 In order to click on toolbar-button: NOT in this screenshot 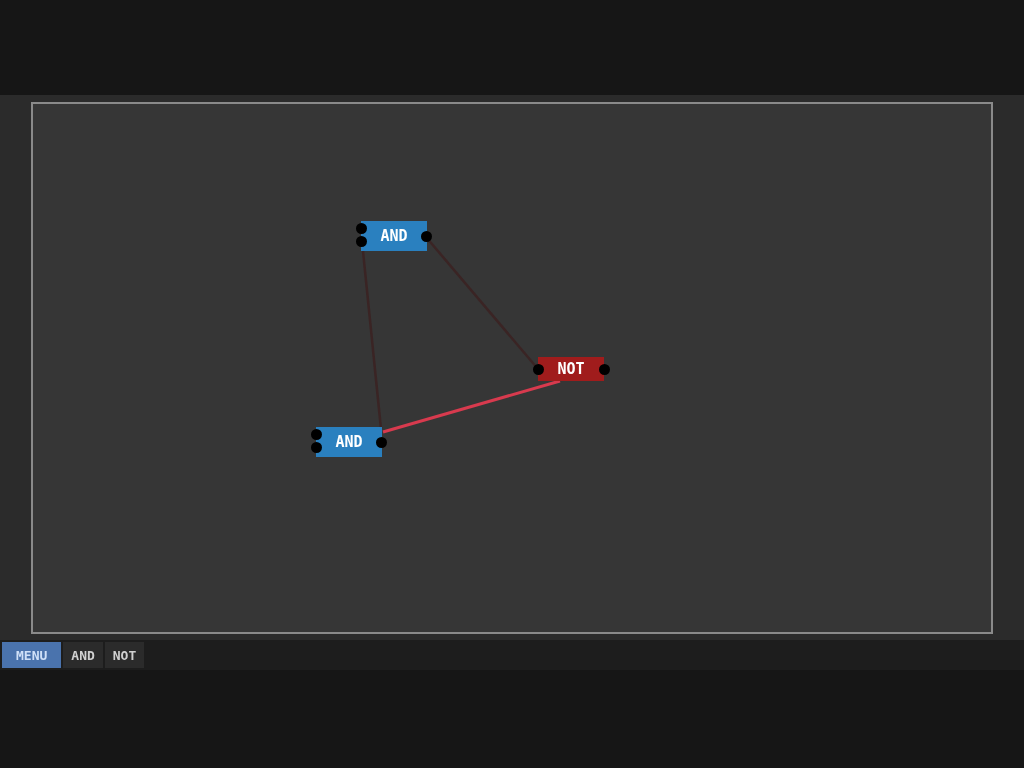, I will do `click(124, 655)`.